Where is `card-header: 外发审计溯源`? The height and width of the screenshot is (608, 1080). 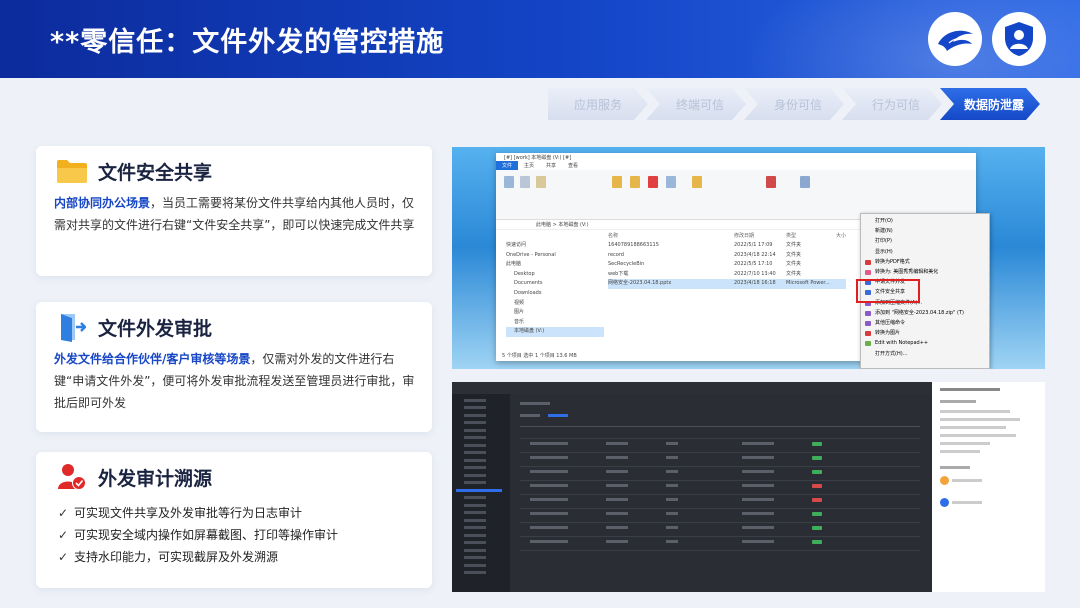
card-header: 外发审计溯源 is located at coordinates (133, 477).